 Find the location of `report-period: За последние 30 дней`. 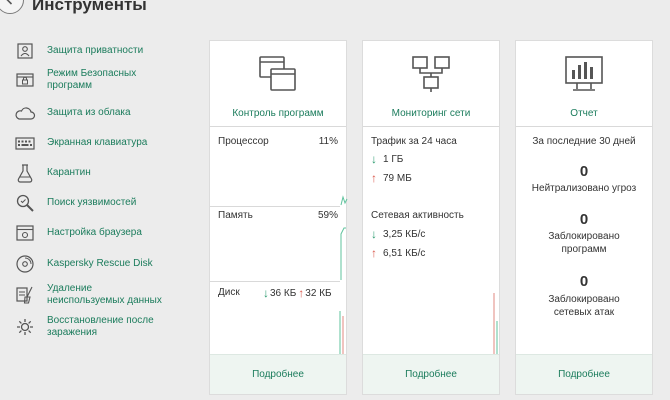

report-period: За последние 30 дней is located at coordinates (584, 141).